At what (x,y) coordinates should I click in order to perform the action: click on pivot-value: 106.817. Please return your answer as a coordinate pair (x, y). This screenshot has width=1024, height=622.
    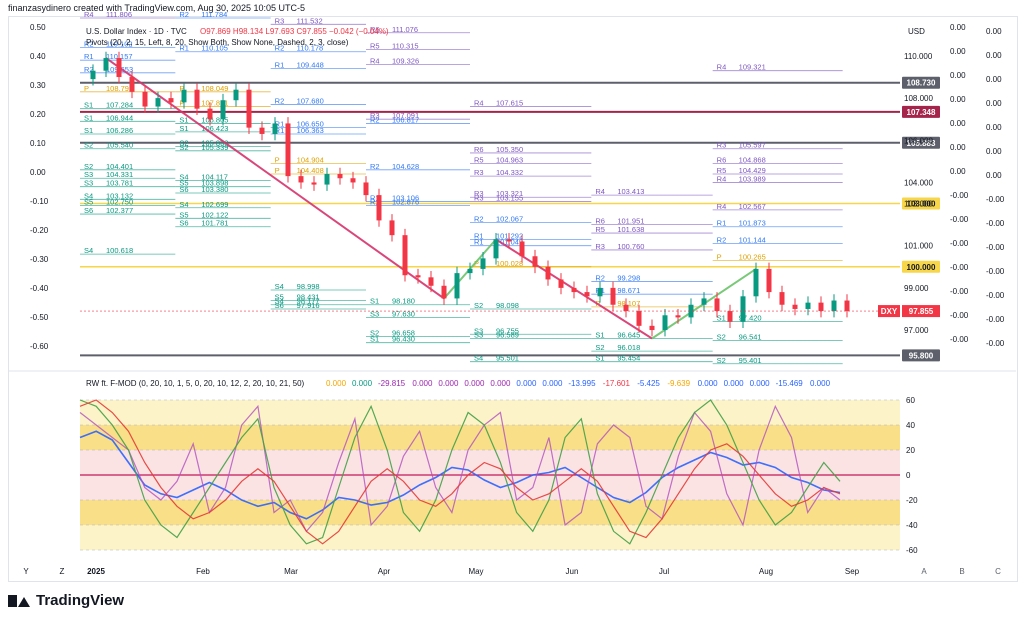
    Looking at the image, I should click on (405, 119).